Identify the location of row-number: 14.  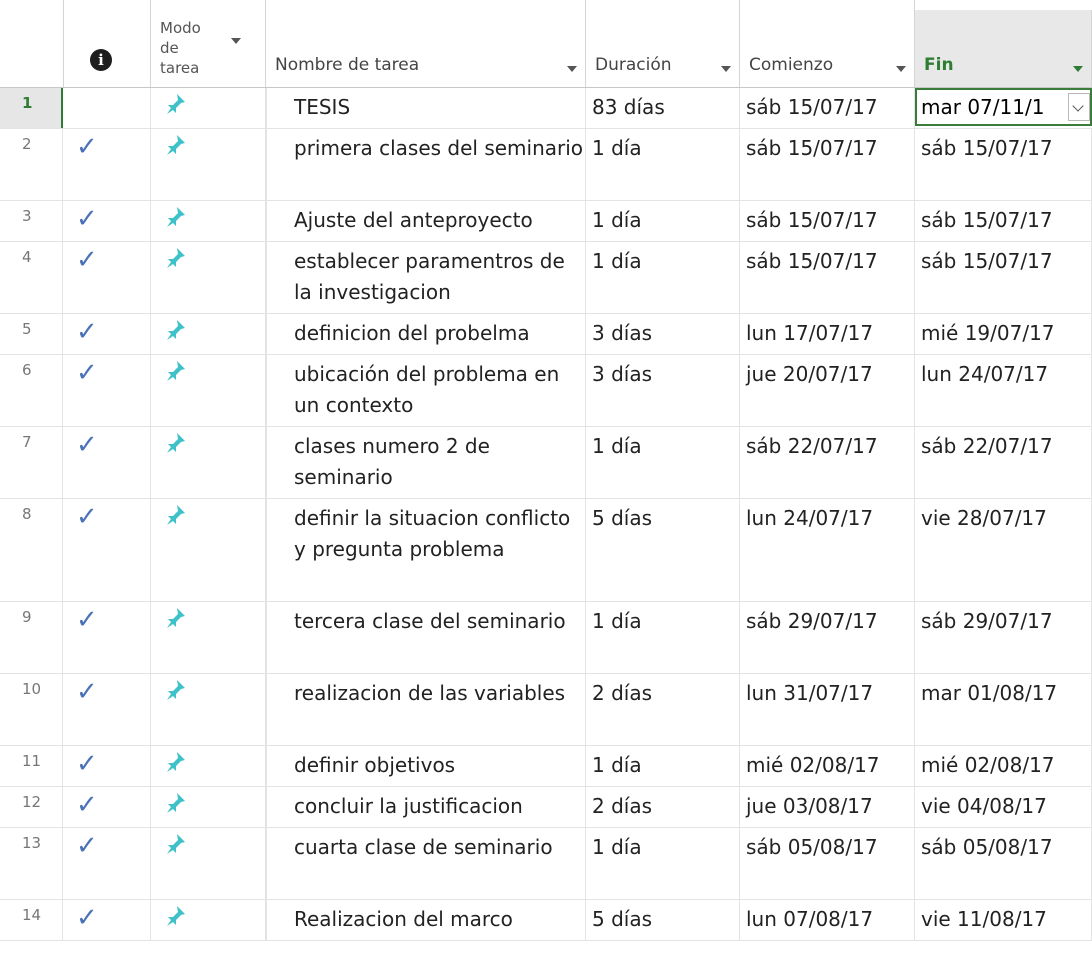
(31, 920).